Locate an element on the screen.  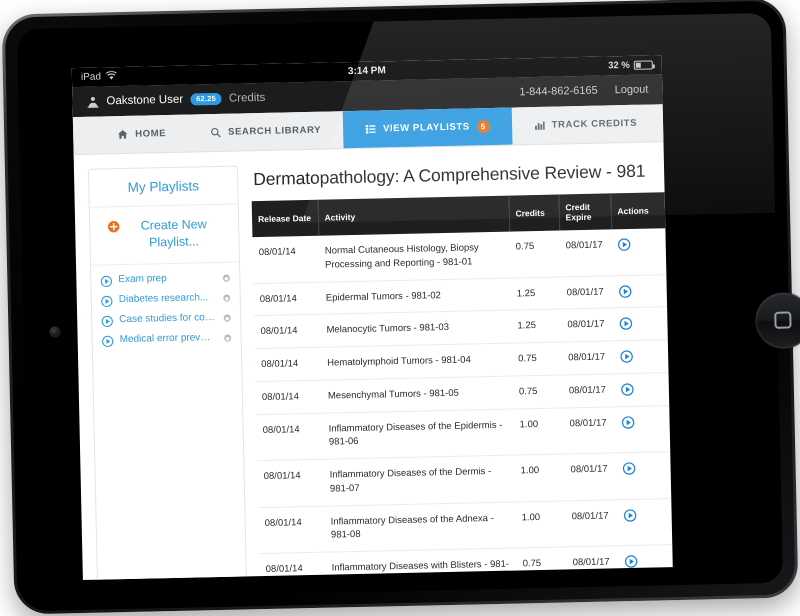
plus-circle-icon is located at coordinates (113, 226).